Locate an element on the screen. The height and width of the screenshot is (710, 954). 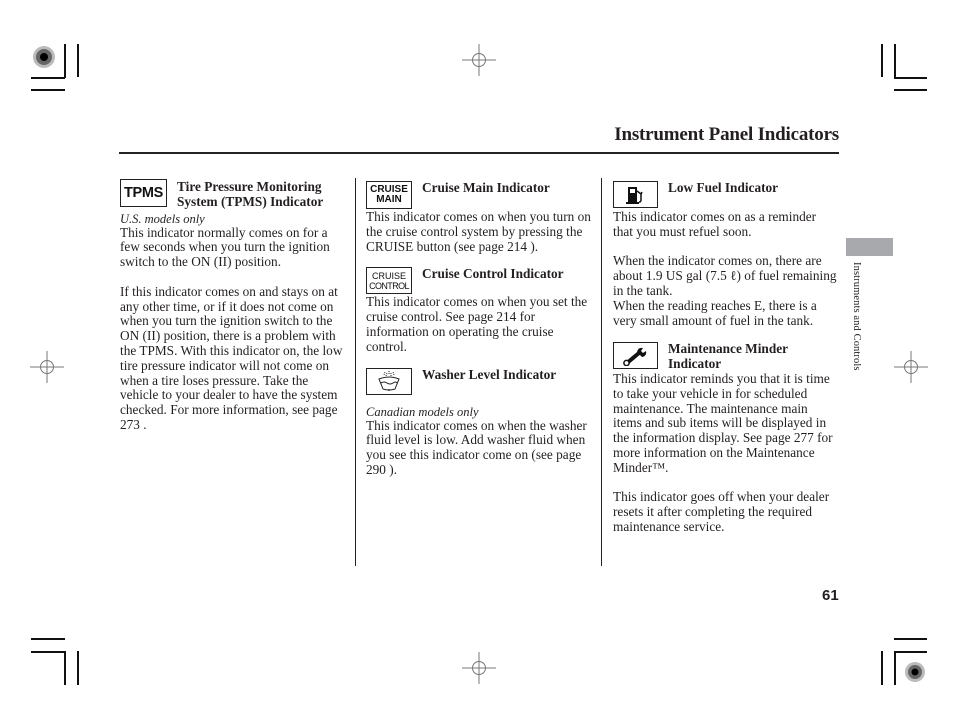
washer-fluid-glyph is located at coordinates (389, 381).